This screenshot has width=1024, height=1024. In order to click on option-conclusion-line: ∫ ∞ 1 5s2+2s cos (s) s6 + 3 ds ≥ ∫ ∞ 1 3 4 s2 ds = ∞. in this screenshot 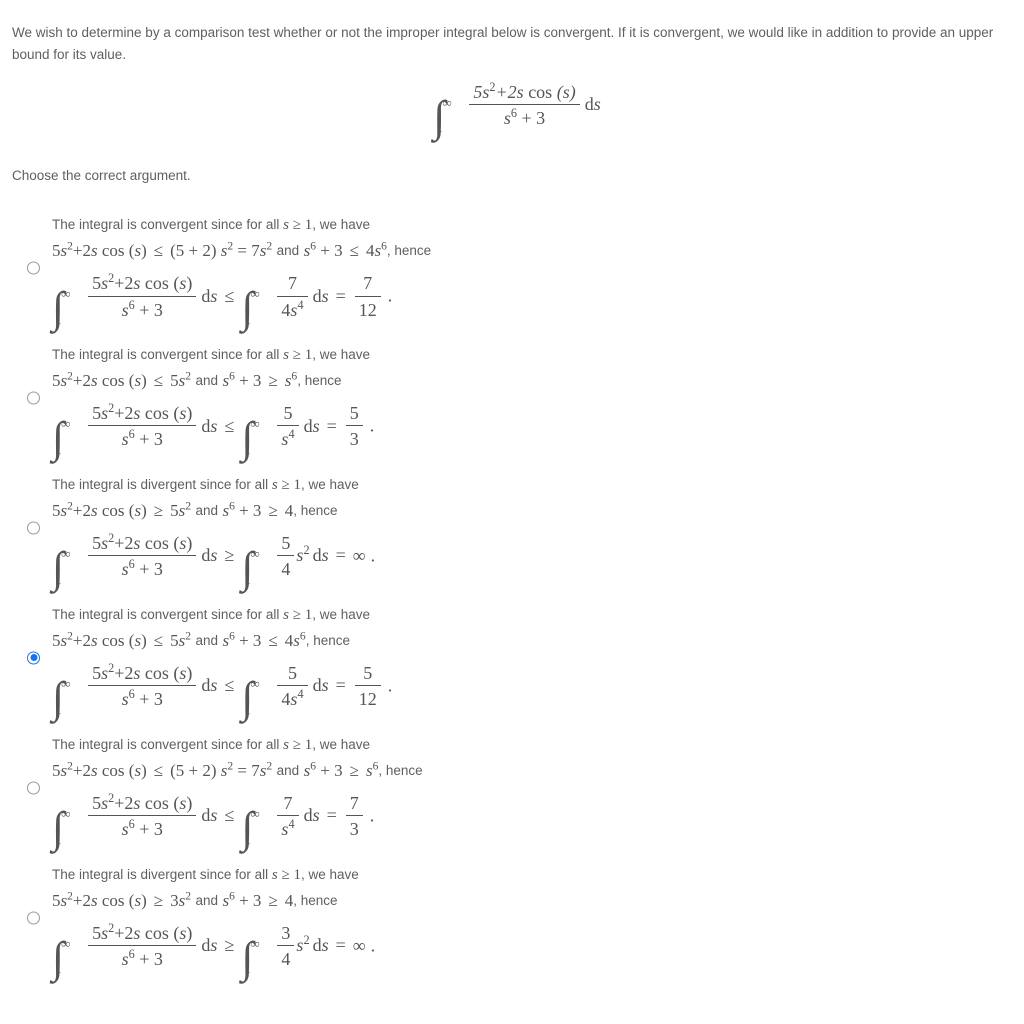, I will do `click(538, 951)`.